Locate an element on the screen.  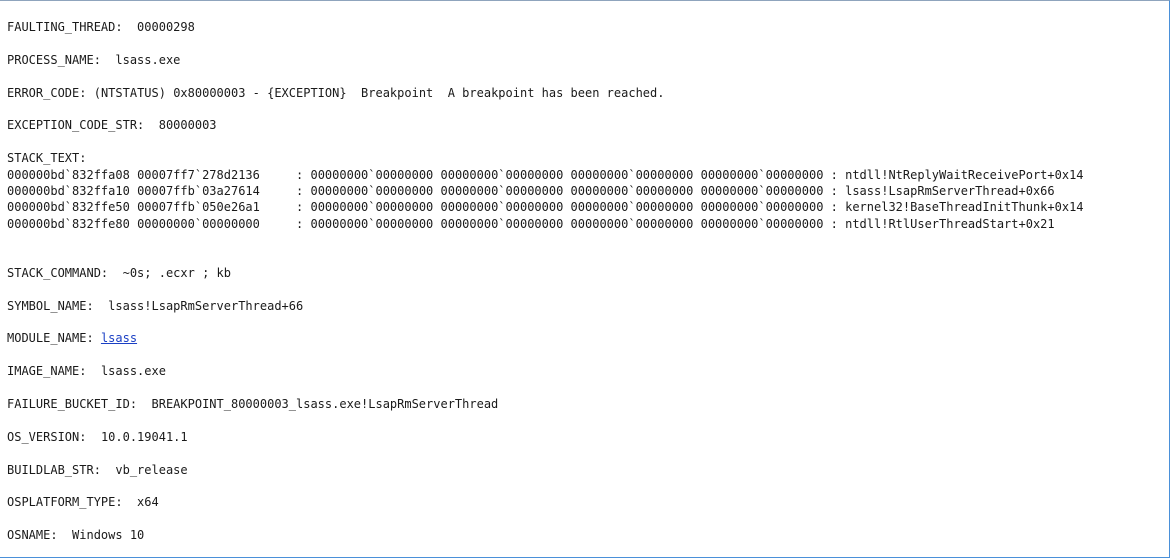
stack-command-key: STACK_COMMAND: is located at coordinates (58, 272).